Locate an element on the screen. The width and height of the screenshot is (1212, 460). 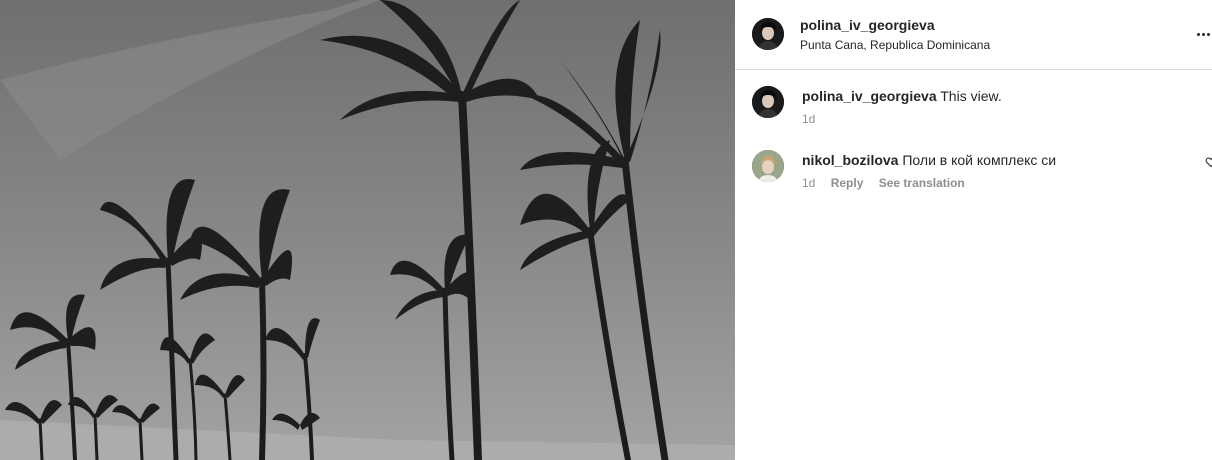
comment-meta: 1d Reply See translation is located at coordinates (889, 183).